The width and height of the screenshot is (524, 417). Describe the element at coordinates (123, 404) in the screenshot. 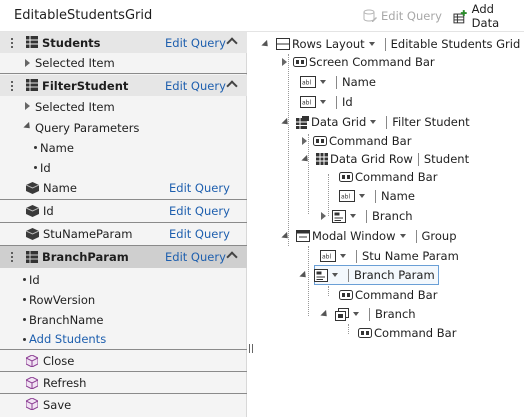

I see `method-save: Save` at that location.